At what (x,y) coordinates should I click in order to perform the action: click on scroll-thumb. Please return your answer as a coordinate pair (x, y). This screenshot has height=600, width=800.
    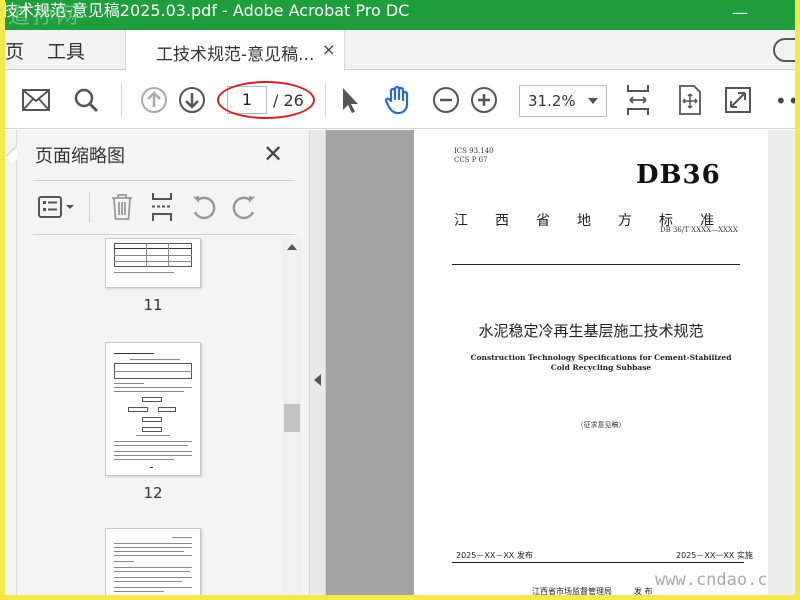
    Looking at the image, I should click on (292, 418).